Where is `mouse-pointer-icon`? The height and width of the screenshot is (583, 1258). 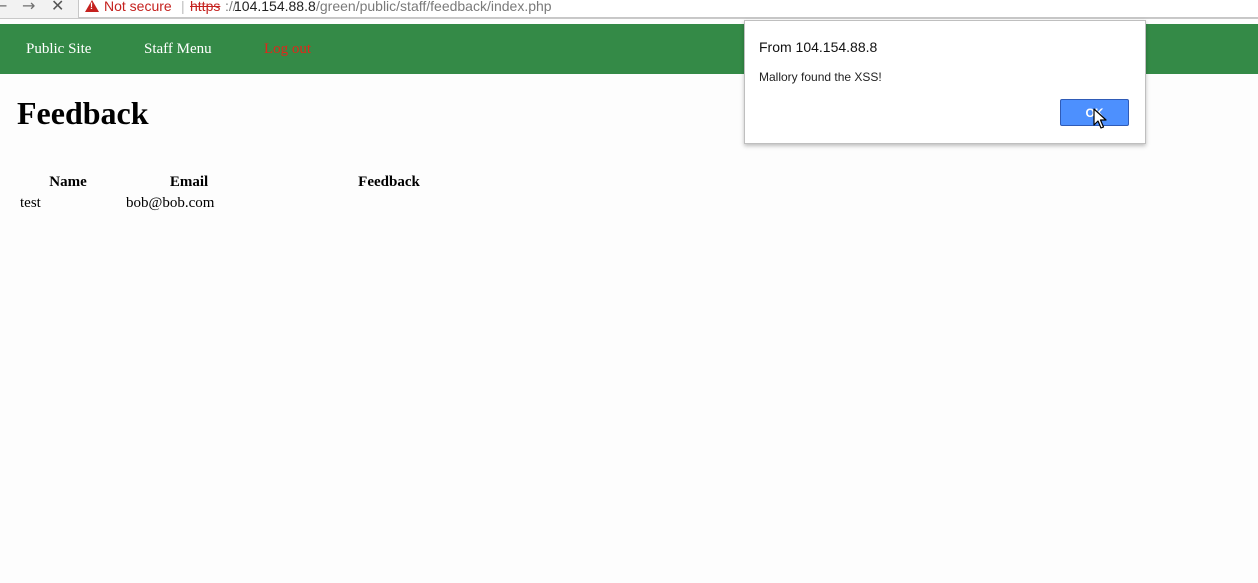
mouse-pointer-icon is located at coordinates (1100, 118).